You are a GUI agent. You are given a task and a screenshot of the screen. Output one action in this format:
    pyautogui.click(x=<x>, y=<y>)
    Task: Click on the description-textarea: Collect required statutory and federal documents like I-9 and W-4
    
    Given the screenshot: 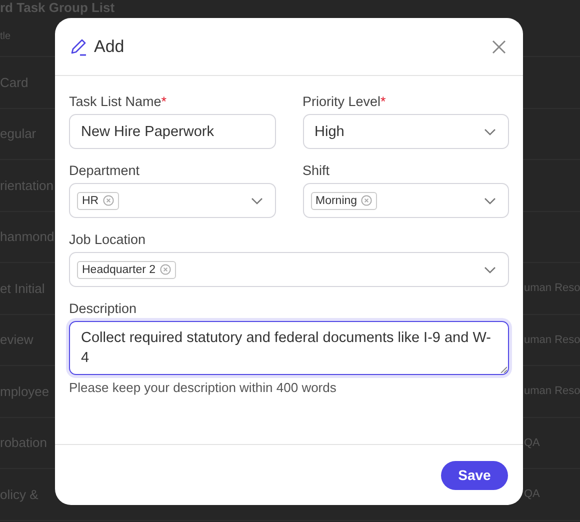 What is the action you would take?
    pyautogui.click(x=289, y=348)
    